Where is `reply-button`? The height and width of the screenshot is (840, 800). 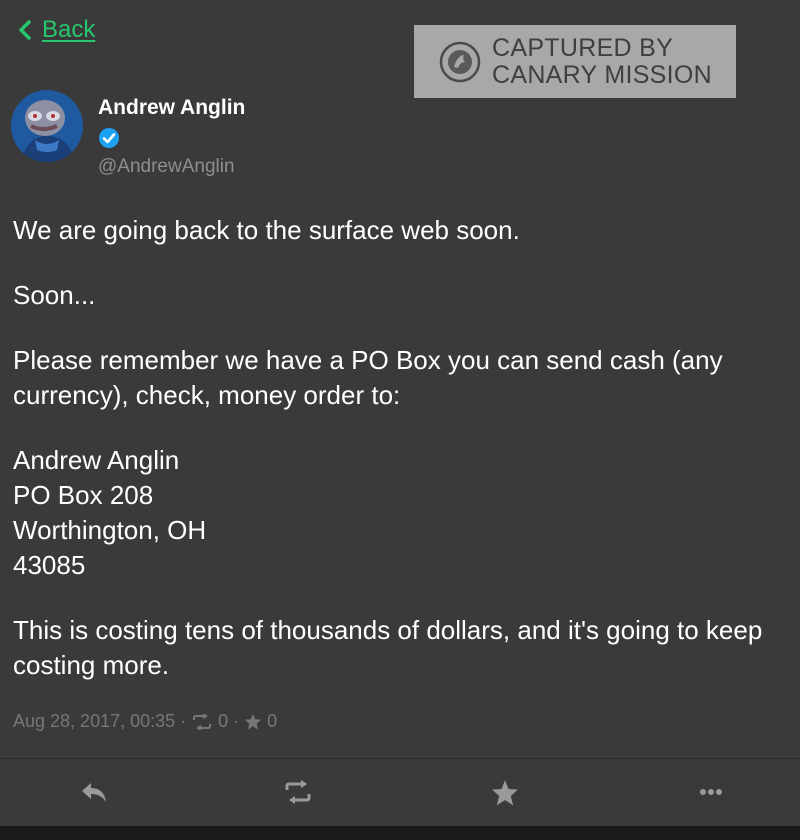 reply-button is located at coordinates (94, 792).